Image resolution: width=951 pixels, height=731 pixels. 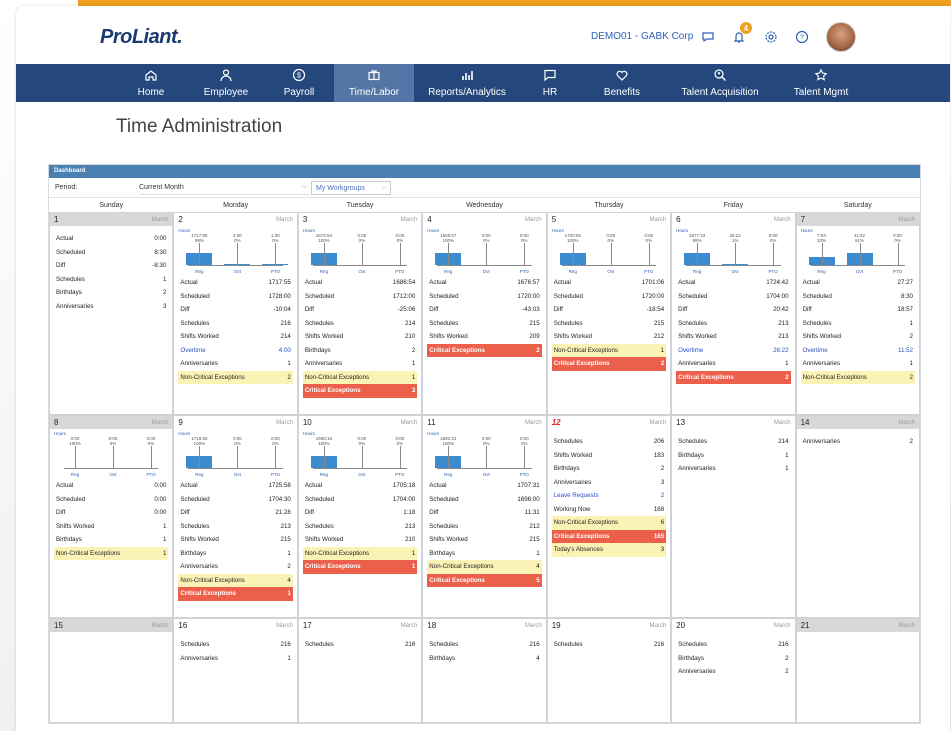 What do you see at coordinates (538, 350) in the screenshot?
I see `stat-value: 2` at bounding box center [538, 350].